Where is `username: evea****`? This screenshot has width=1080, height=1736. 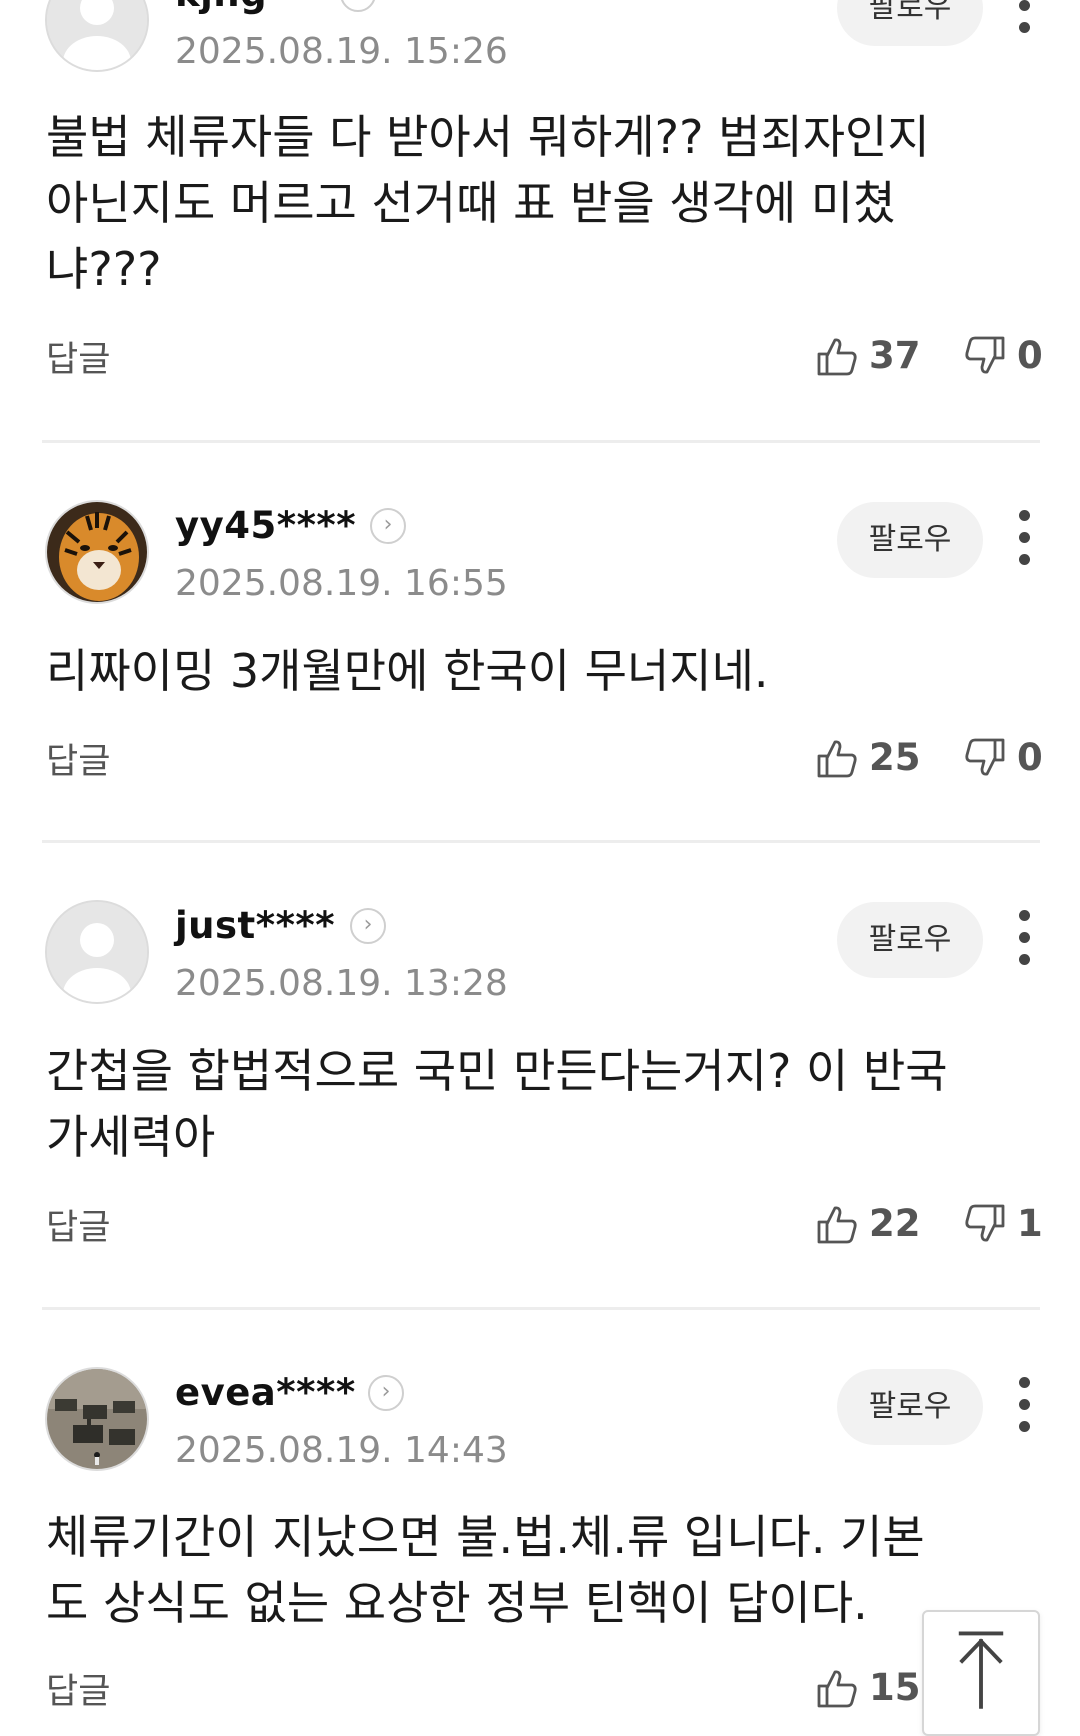 username: evea**** is located at coordinates (265, 1393).